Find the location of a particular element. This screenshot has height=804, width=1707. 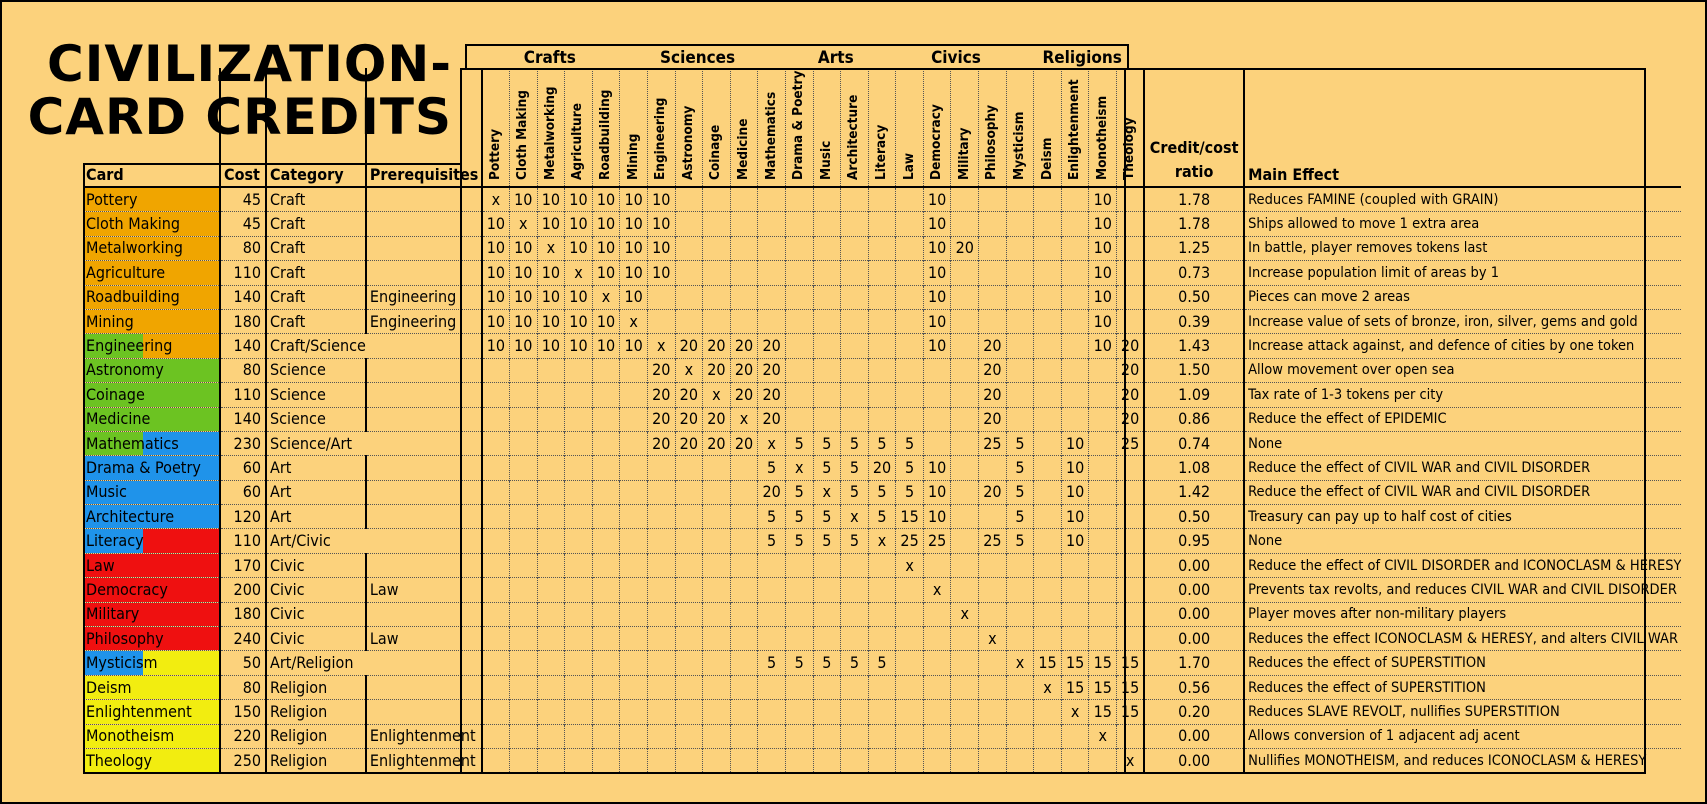

prerequisites-cell is located at coordinates (423, 395).